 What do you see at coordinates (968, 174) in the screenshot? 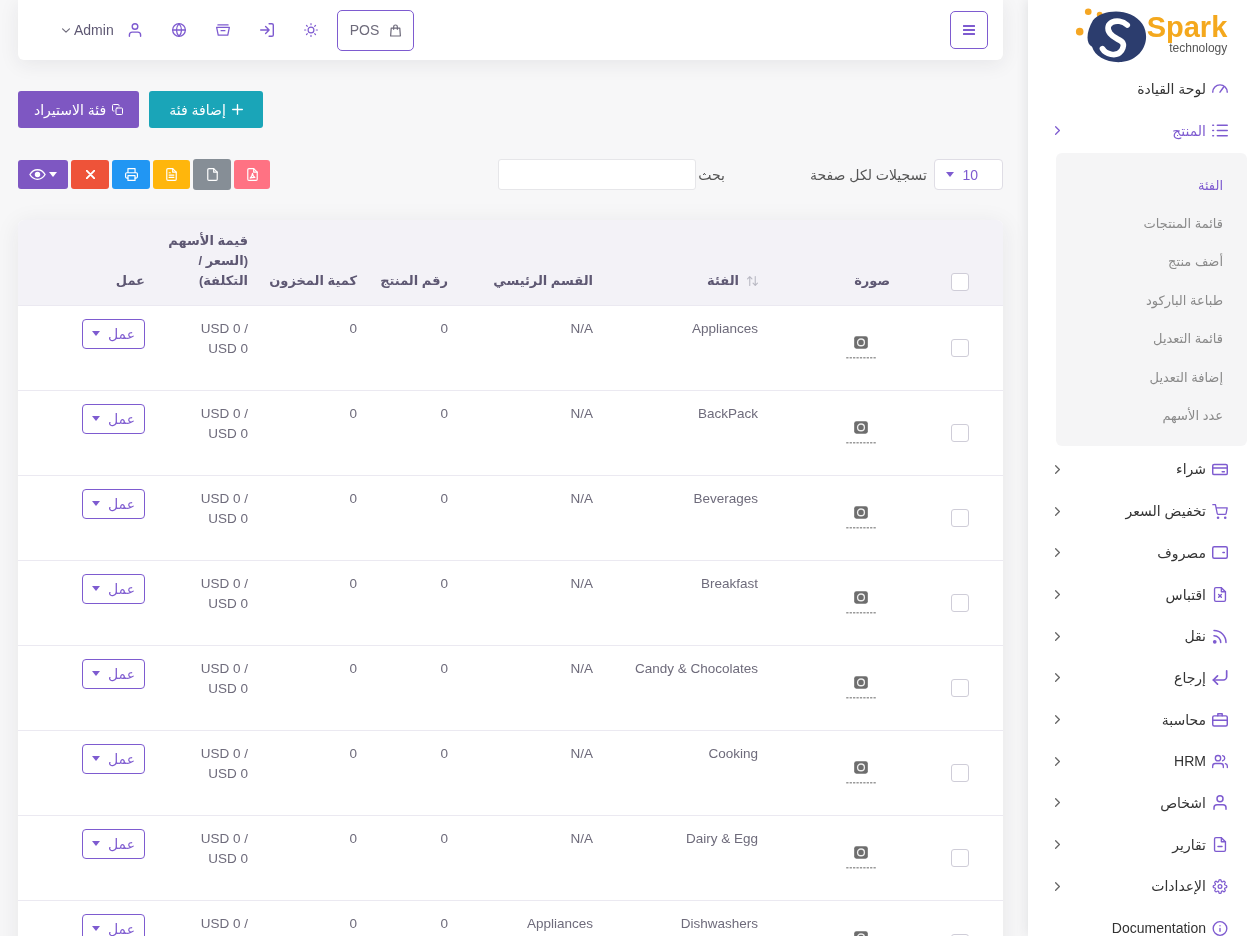
I see `per-page-select: 10` at bounding box center [968, 174].